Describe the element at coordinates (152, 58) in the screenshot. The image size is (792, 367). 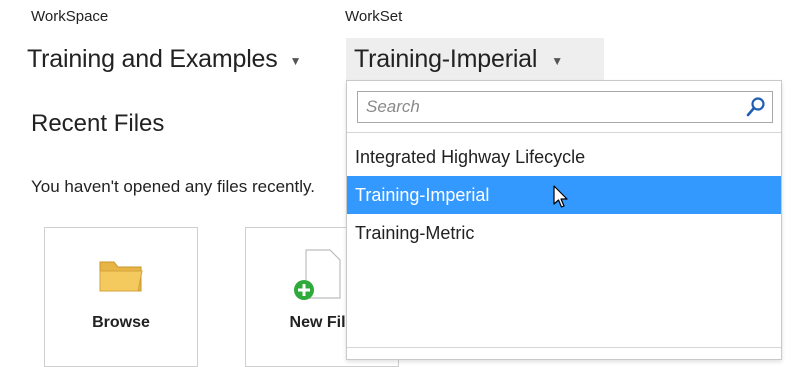
I see `workspace-value: Training and Examples` at that location.